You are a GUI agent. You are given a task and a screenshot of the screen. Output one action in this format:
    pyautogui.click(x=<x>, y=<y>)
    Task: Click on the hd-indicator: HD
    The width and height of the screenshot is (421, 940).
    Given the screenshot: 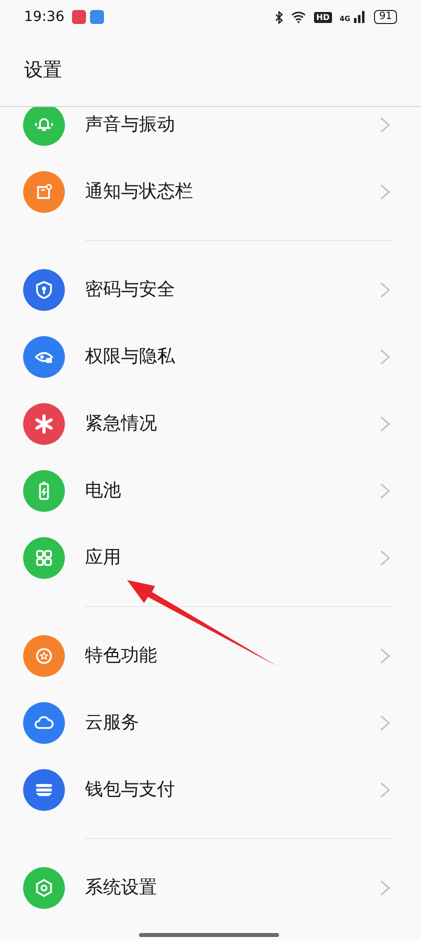 What is the action you would take?
    pyautogui.click(x=323, y=17)
    